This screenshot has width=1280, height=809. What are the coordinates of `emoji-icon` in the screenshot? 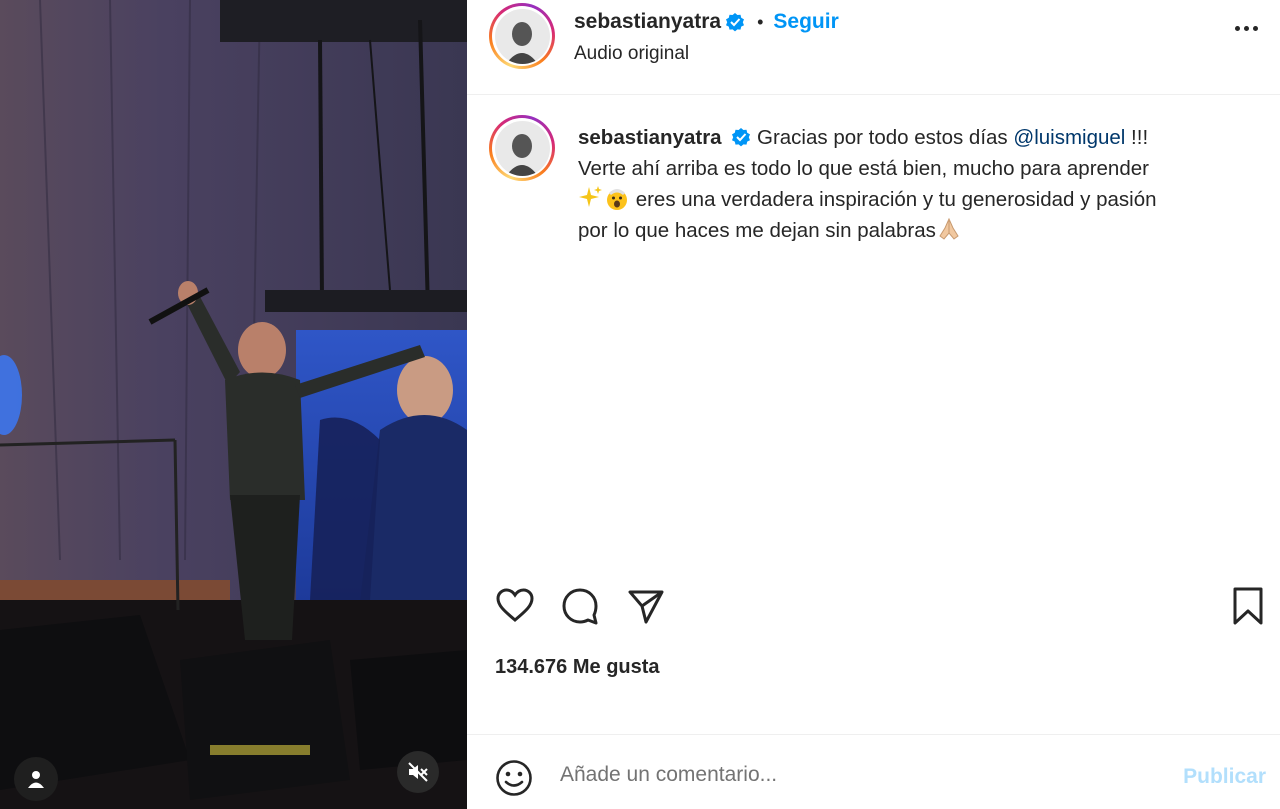 It's located at (514, 778).